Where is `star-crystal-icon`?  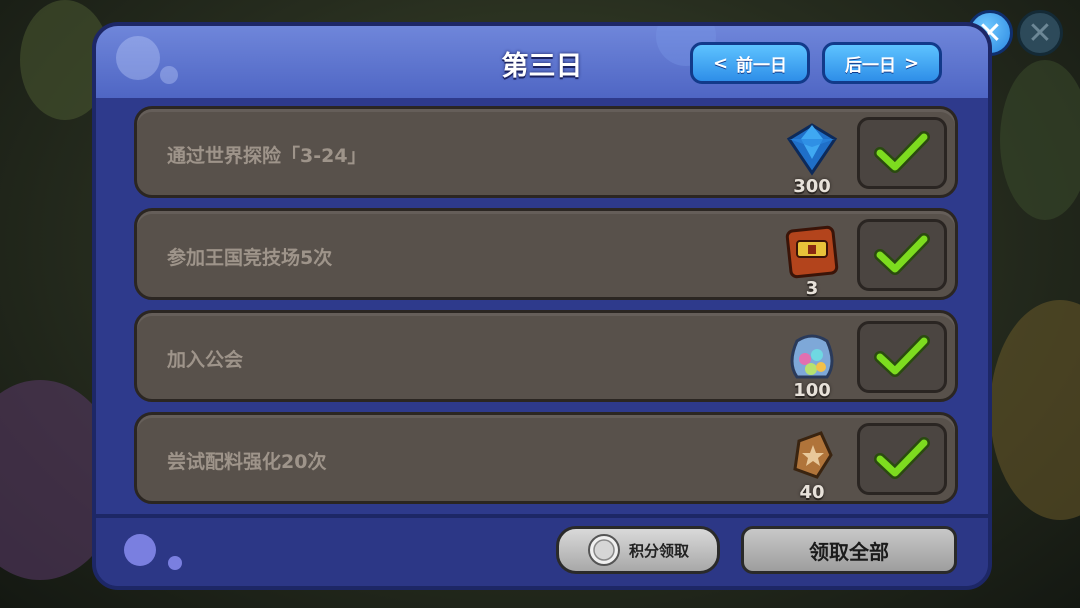
star-crystal-icon is located at coordinates (813, 455).